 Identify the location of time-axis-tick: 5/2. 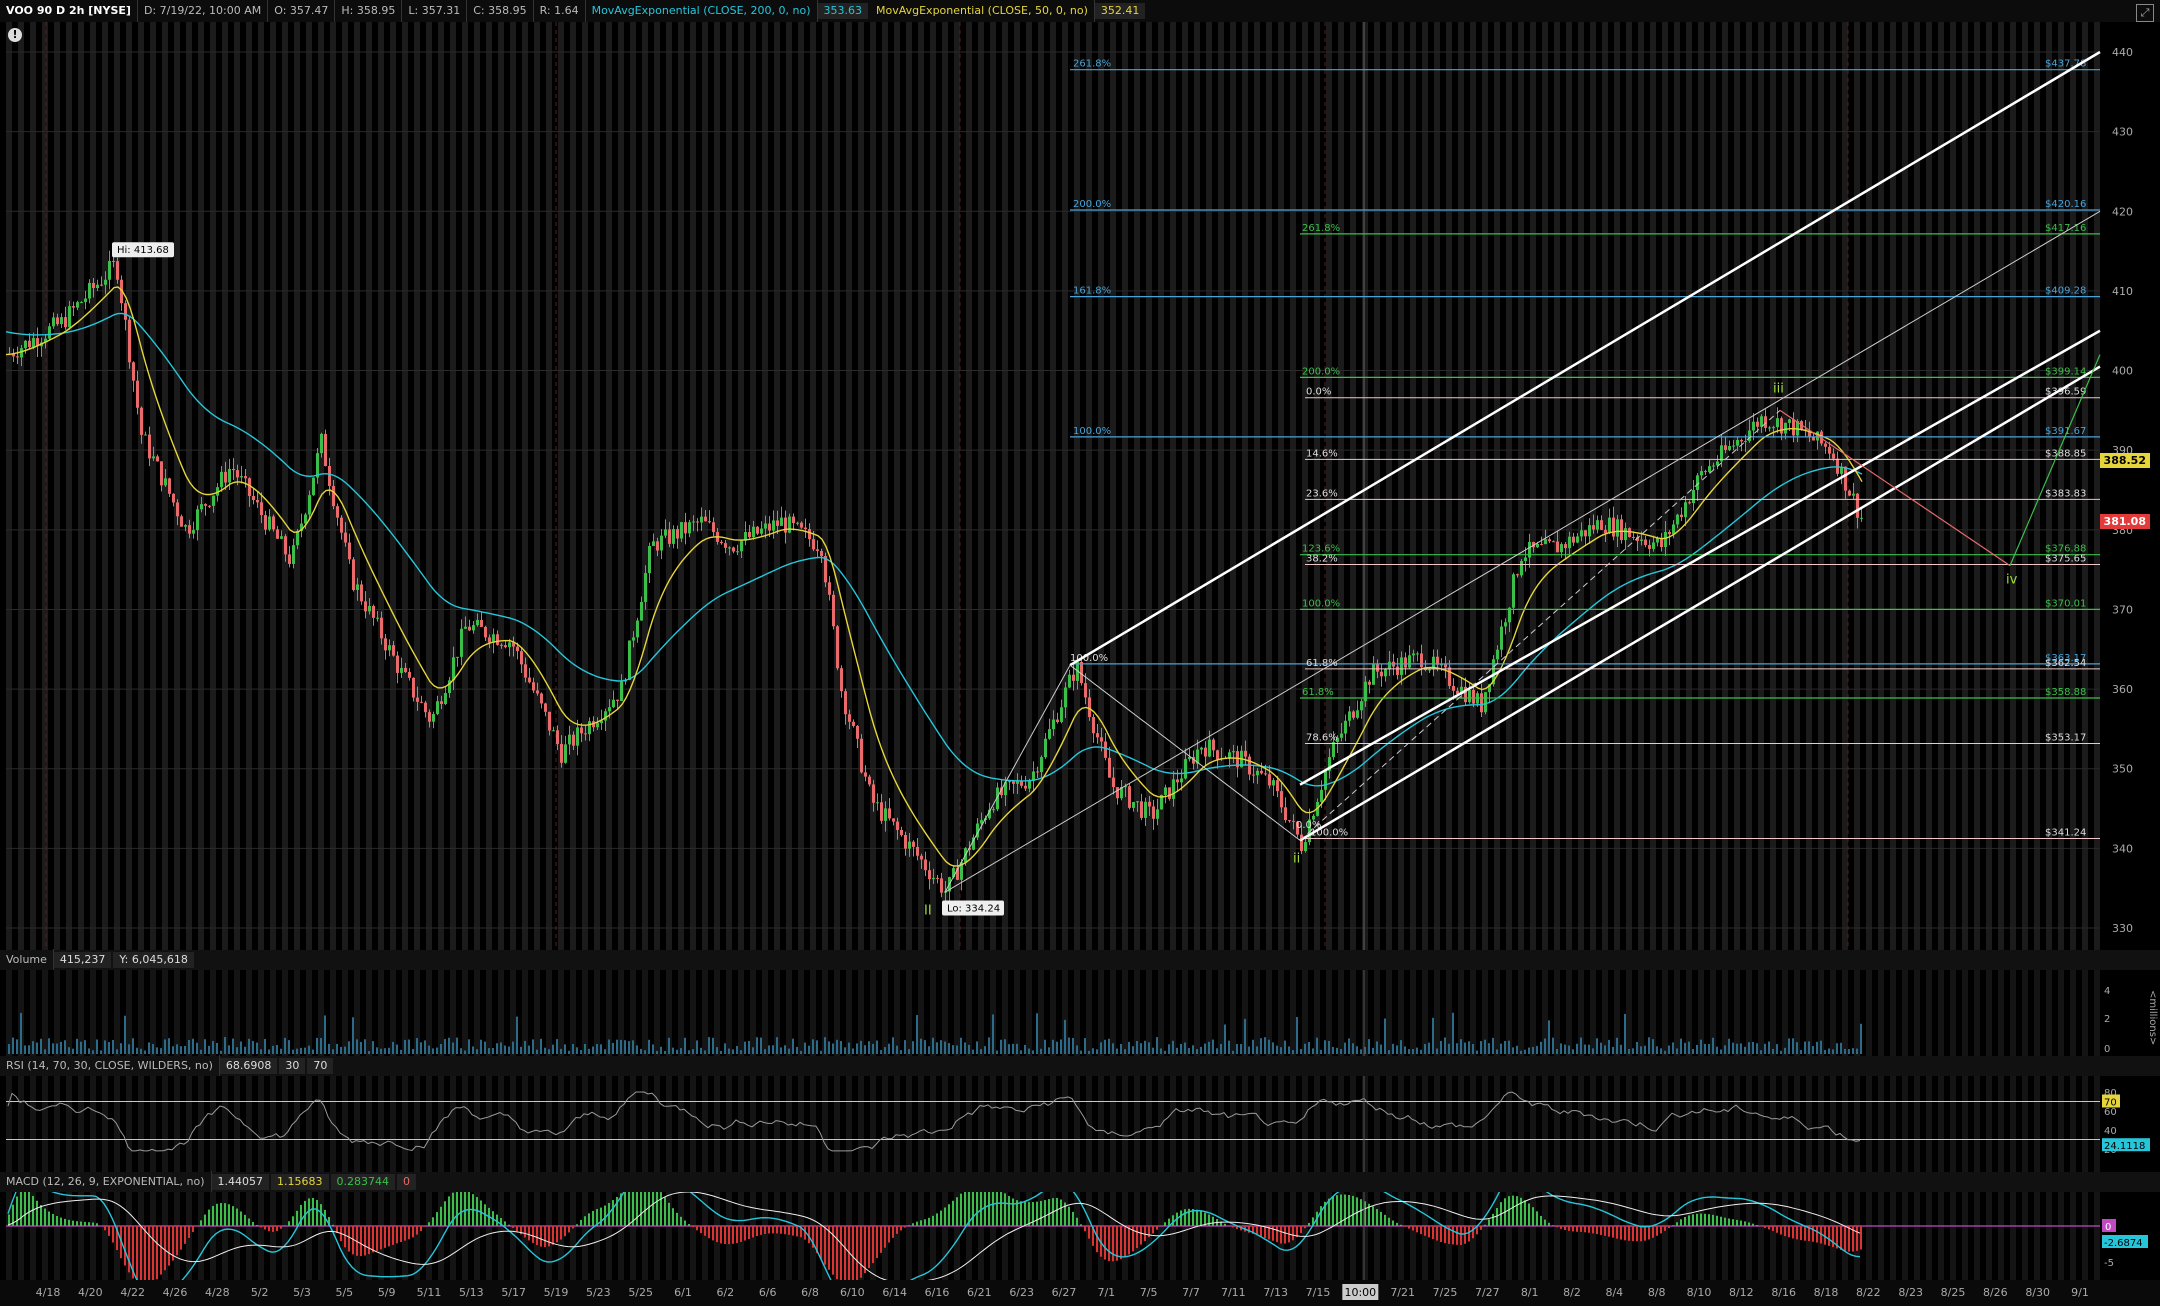
(260, 1292).